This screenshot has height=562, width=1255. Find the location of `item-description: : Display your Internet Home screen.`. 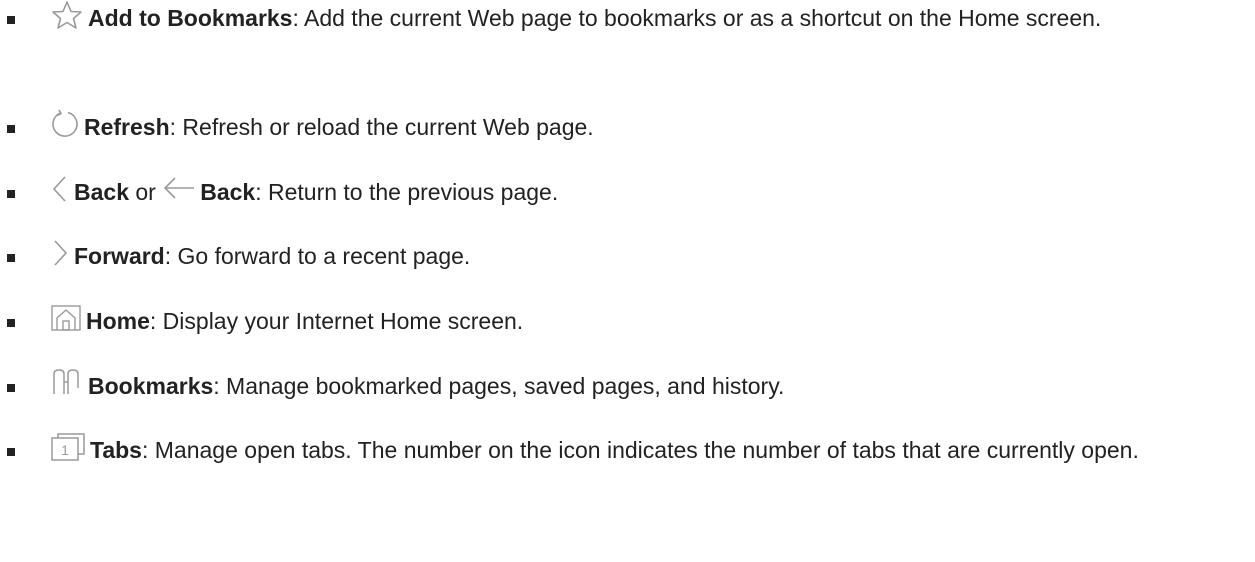

item-description: : Display your Internet Home screen. is located at coordinates (336, 321).